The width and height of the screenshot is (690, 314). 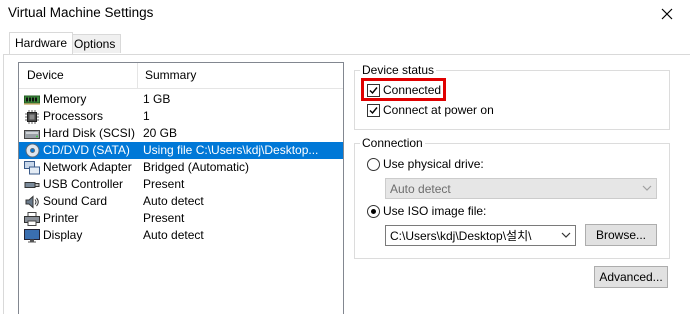 I want to click on tab-hardware: Hardware, so click(x=41, y=43).